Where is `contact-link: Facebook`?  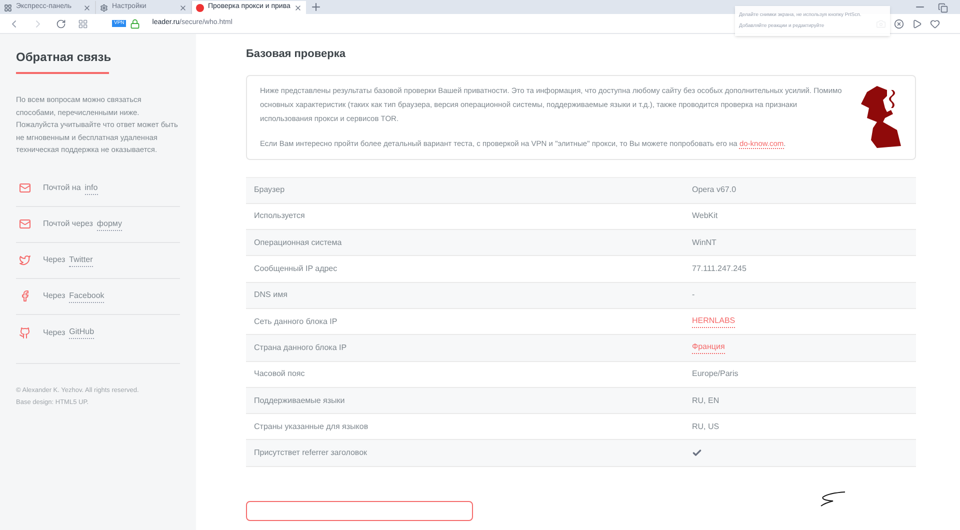 contact-link: Facebook is located at coordinates (86, 296).